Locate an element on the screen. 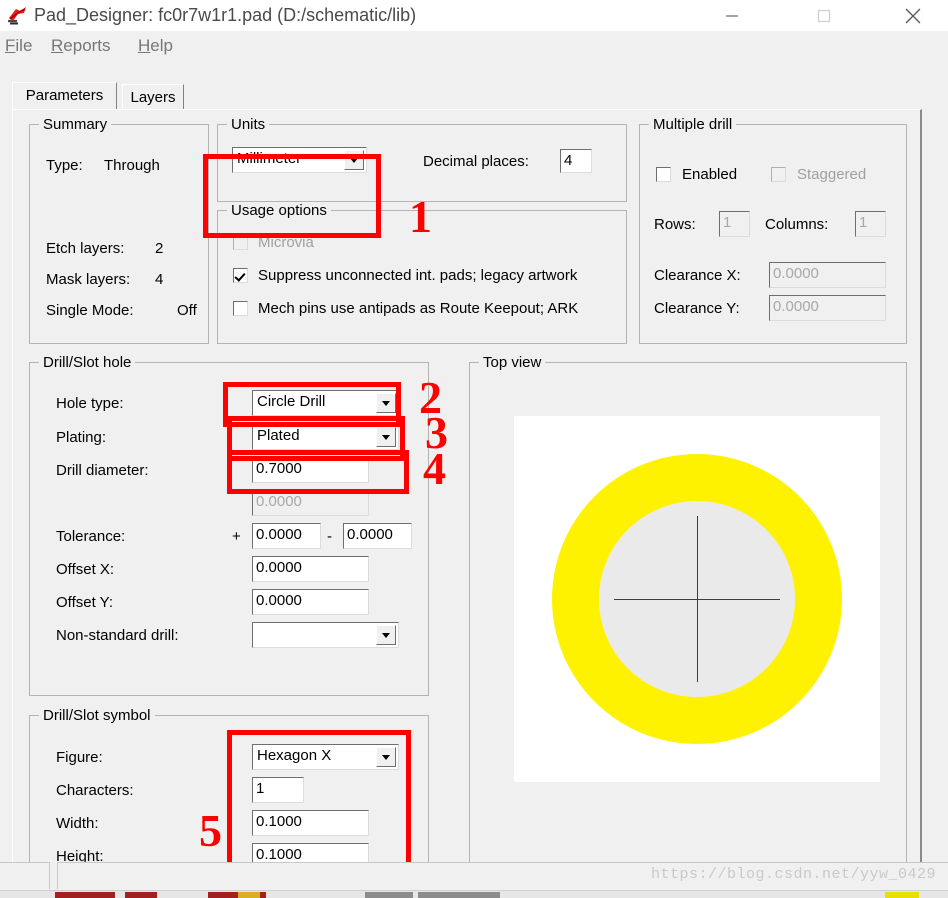 The width and height of the screenshot is (948, 898). crosshair-vertical is located at coordinates (697, 599).